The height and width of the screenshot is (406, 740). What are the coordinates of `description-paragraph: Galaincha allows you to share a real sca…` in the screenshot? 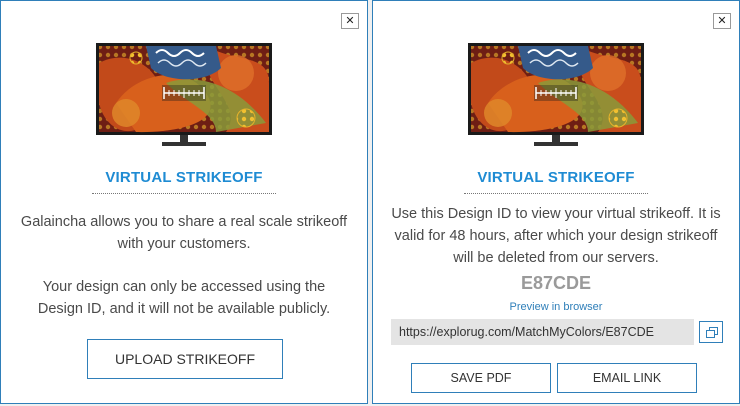 It's located at (184, 233).